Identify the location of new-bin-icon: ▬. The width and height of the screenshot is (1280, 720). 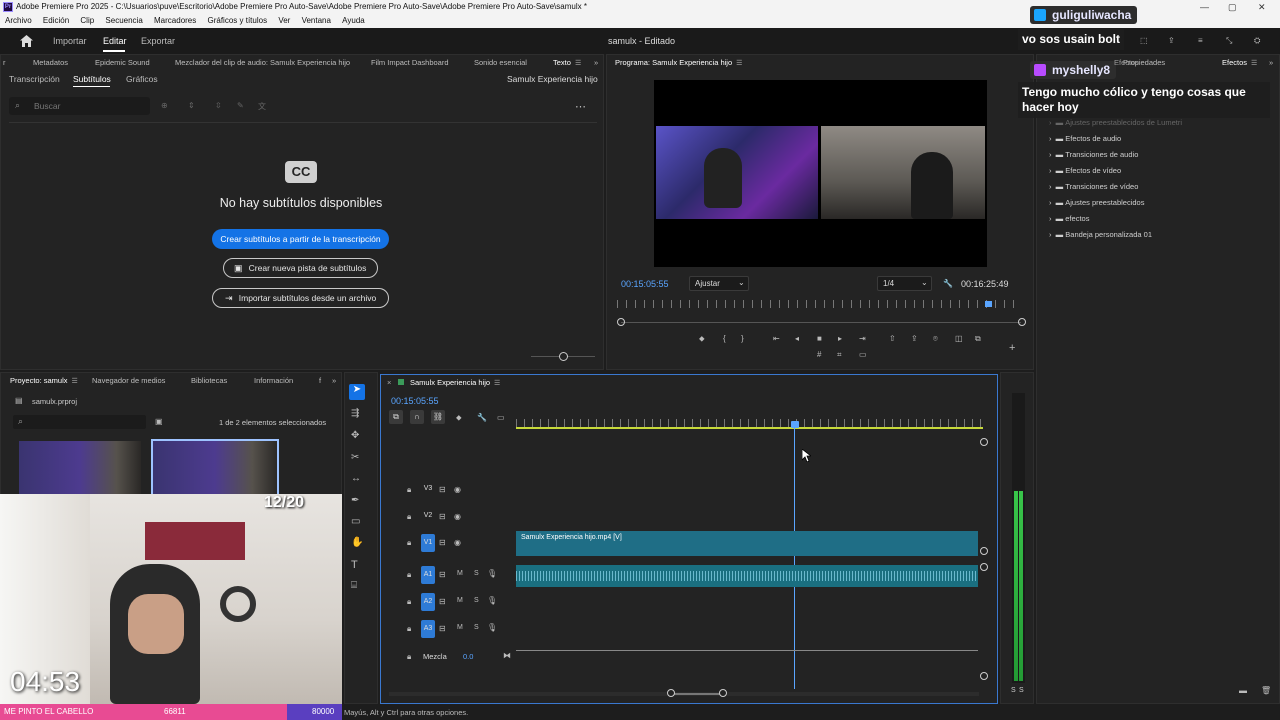
(1243, 690).